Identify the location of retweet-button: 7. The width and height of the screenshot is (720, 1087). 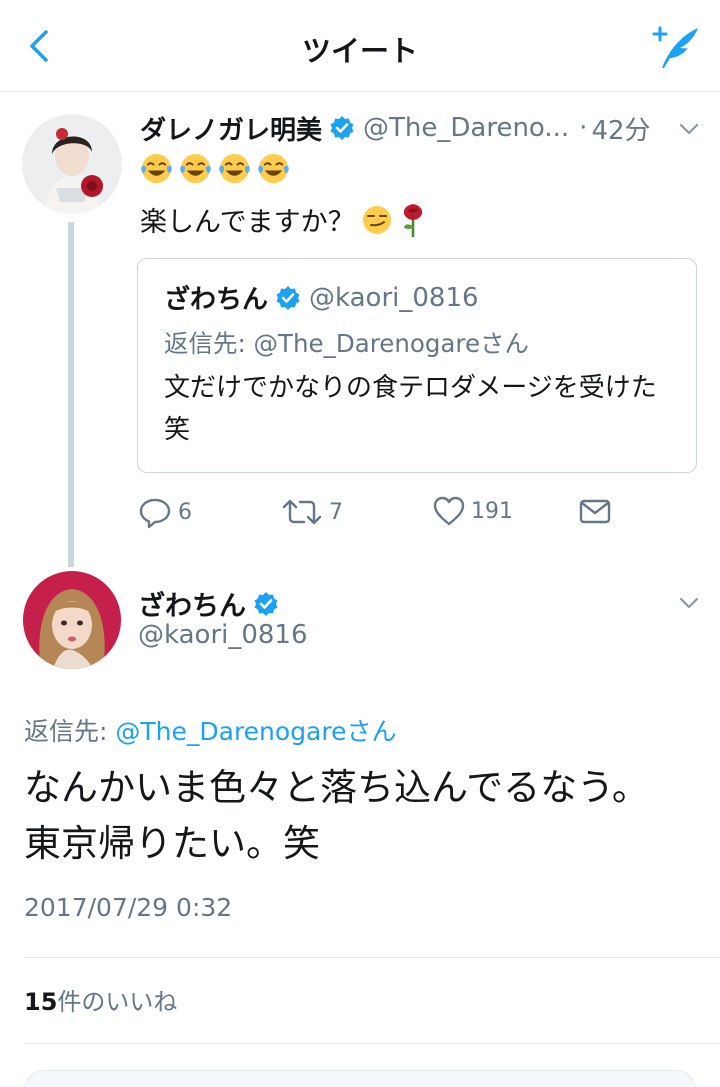
(311, 512).